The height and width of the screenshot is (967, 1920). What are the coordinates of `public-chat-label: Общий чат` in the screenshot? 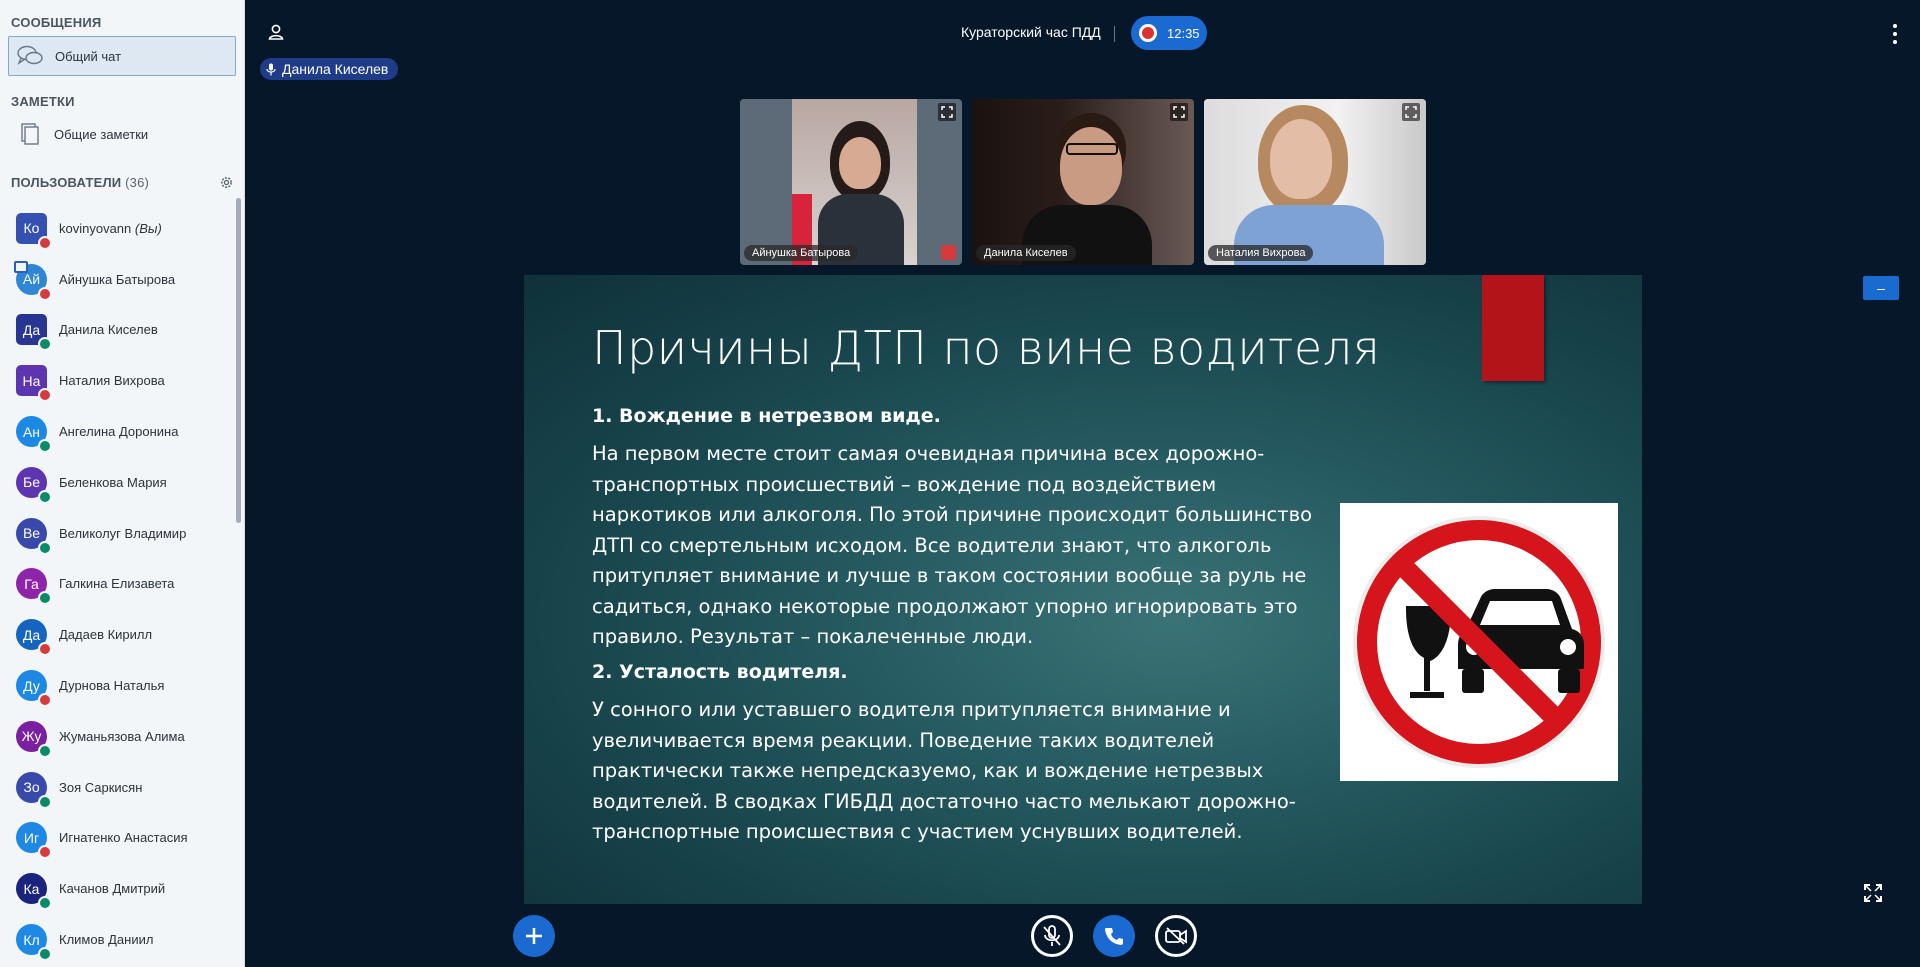 It's located at (88, 56).